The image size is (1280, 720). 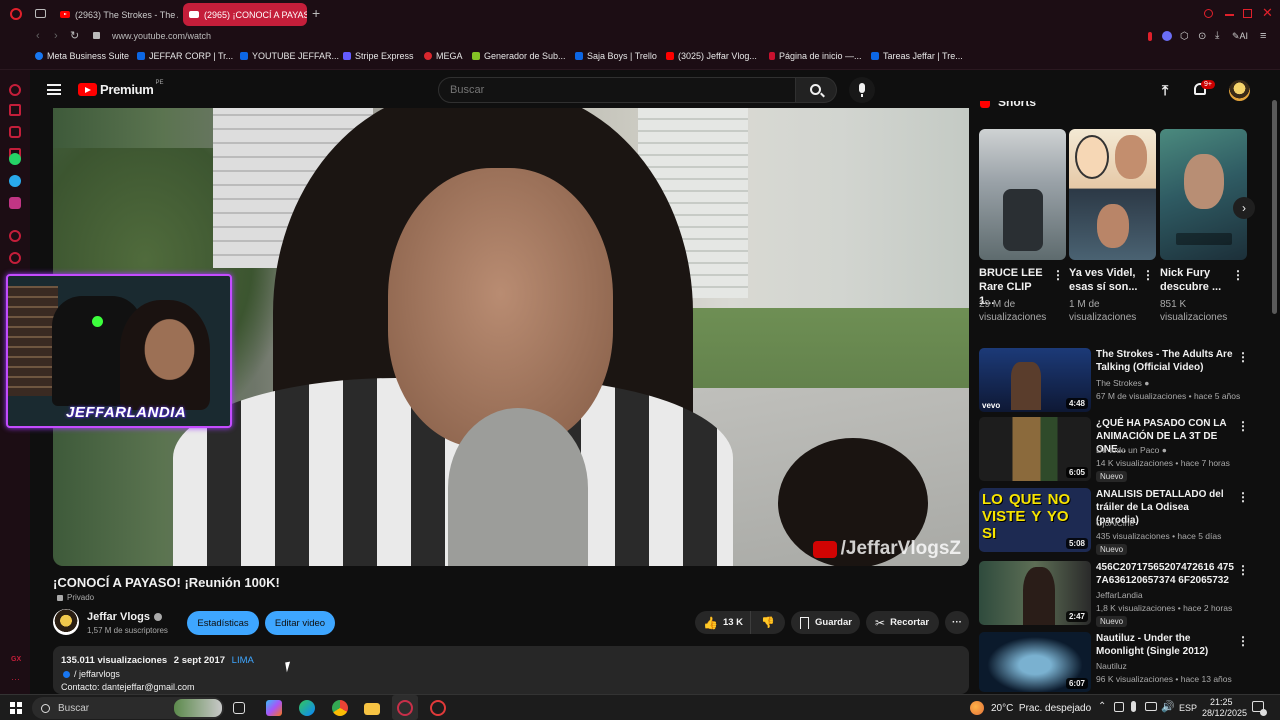 I want to click on forward-icon: ›, so click(x=56, y=36).